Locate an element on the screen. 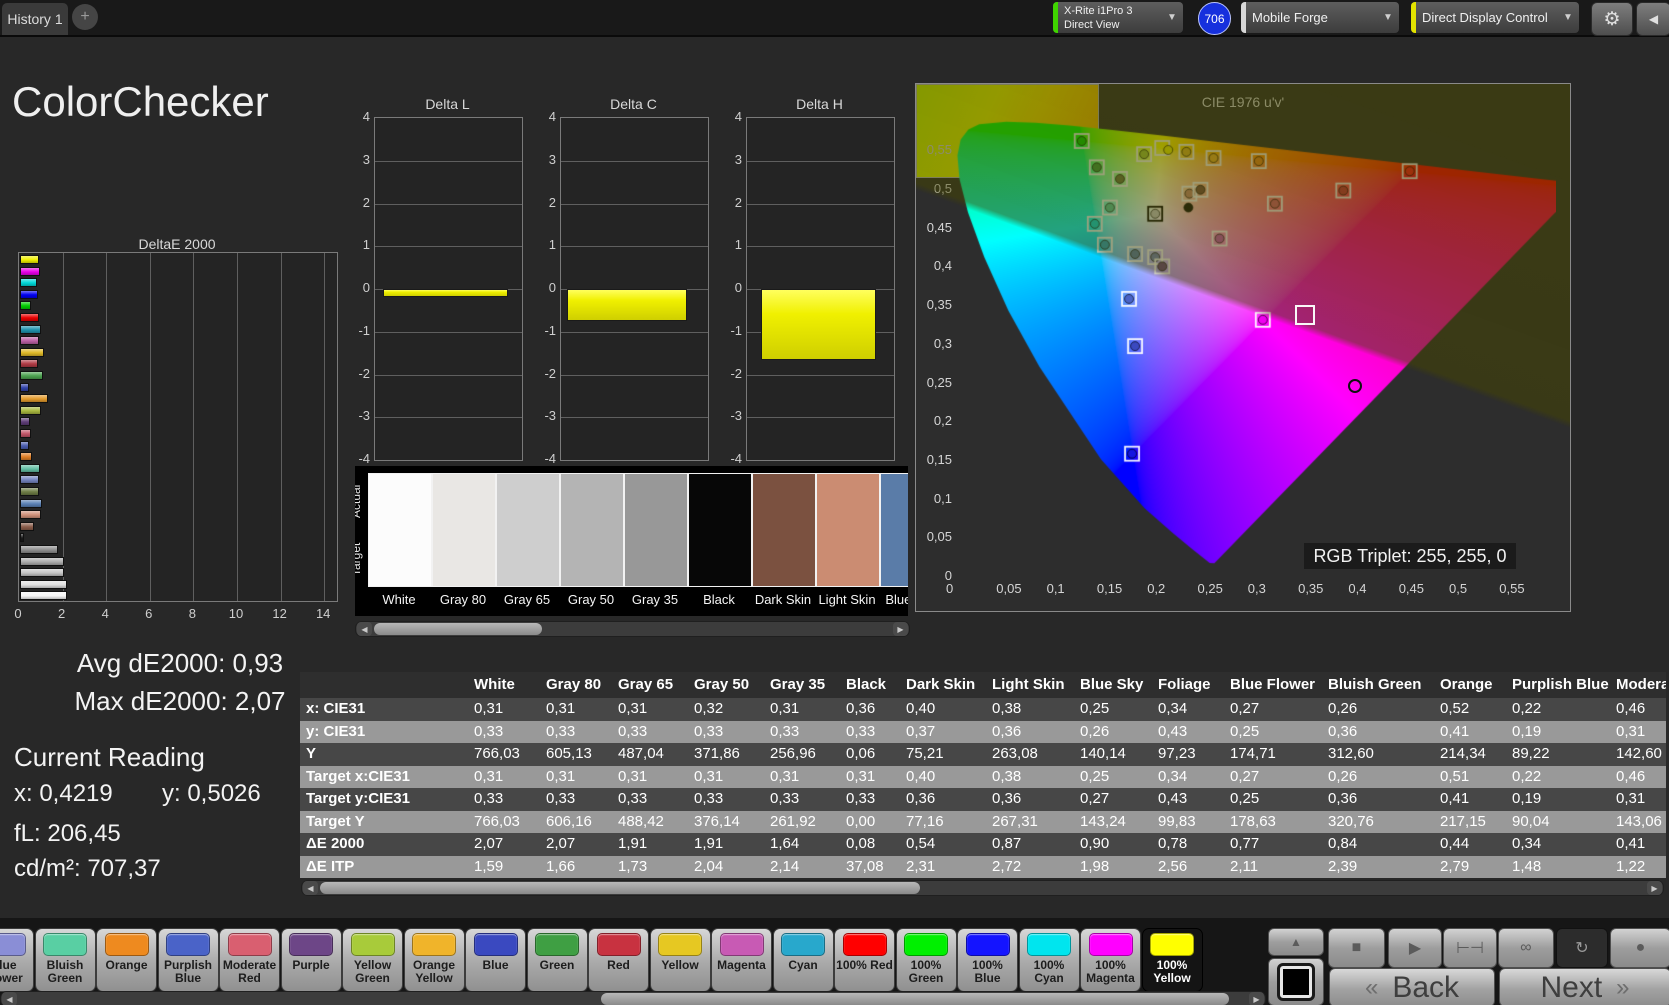 This screenshot has width=1669, height=1005. patch-button-green: Green is located at coordinates (557, 960).